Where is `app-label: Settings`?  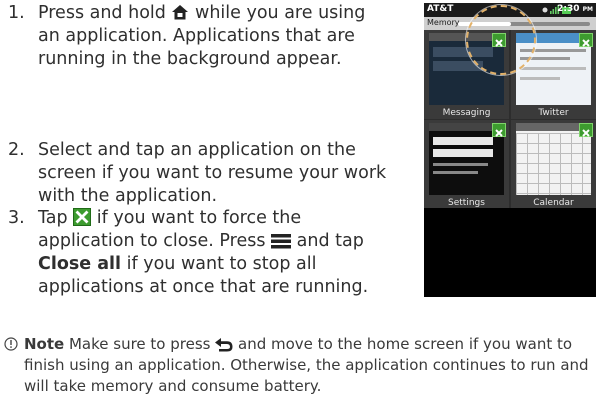
app-label: Settings is located at coordinates (466, 203).